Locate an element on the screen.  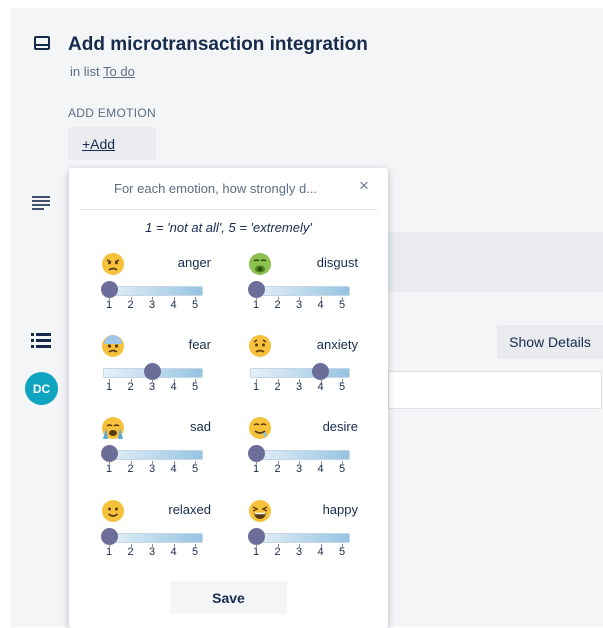
card-title: Add microtransaction integration is located at coordinates (218, 45).